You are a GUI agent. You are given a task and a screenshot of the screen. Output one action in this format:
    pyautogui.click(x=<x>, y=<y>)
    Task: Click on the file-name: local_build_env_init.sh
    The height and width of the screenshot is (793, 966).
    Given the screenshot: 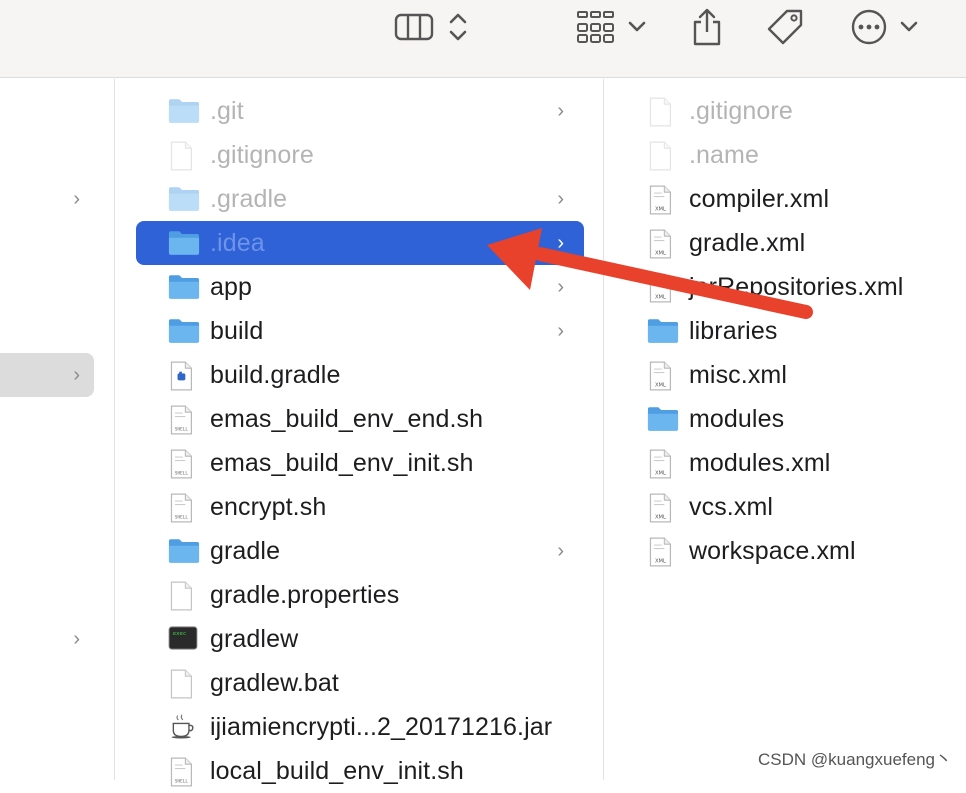 What is the action you would take?
    pyautogui.click(x=337, y=771)
    